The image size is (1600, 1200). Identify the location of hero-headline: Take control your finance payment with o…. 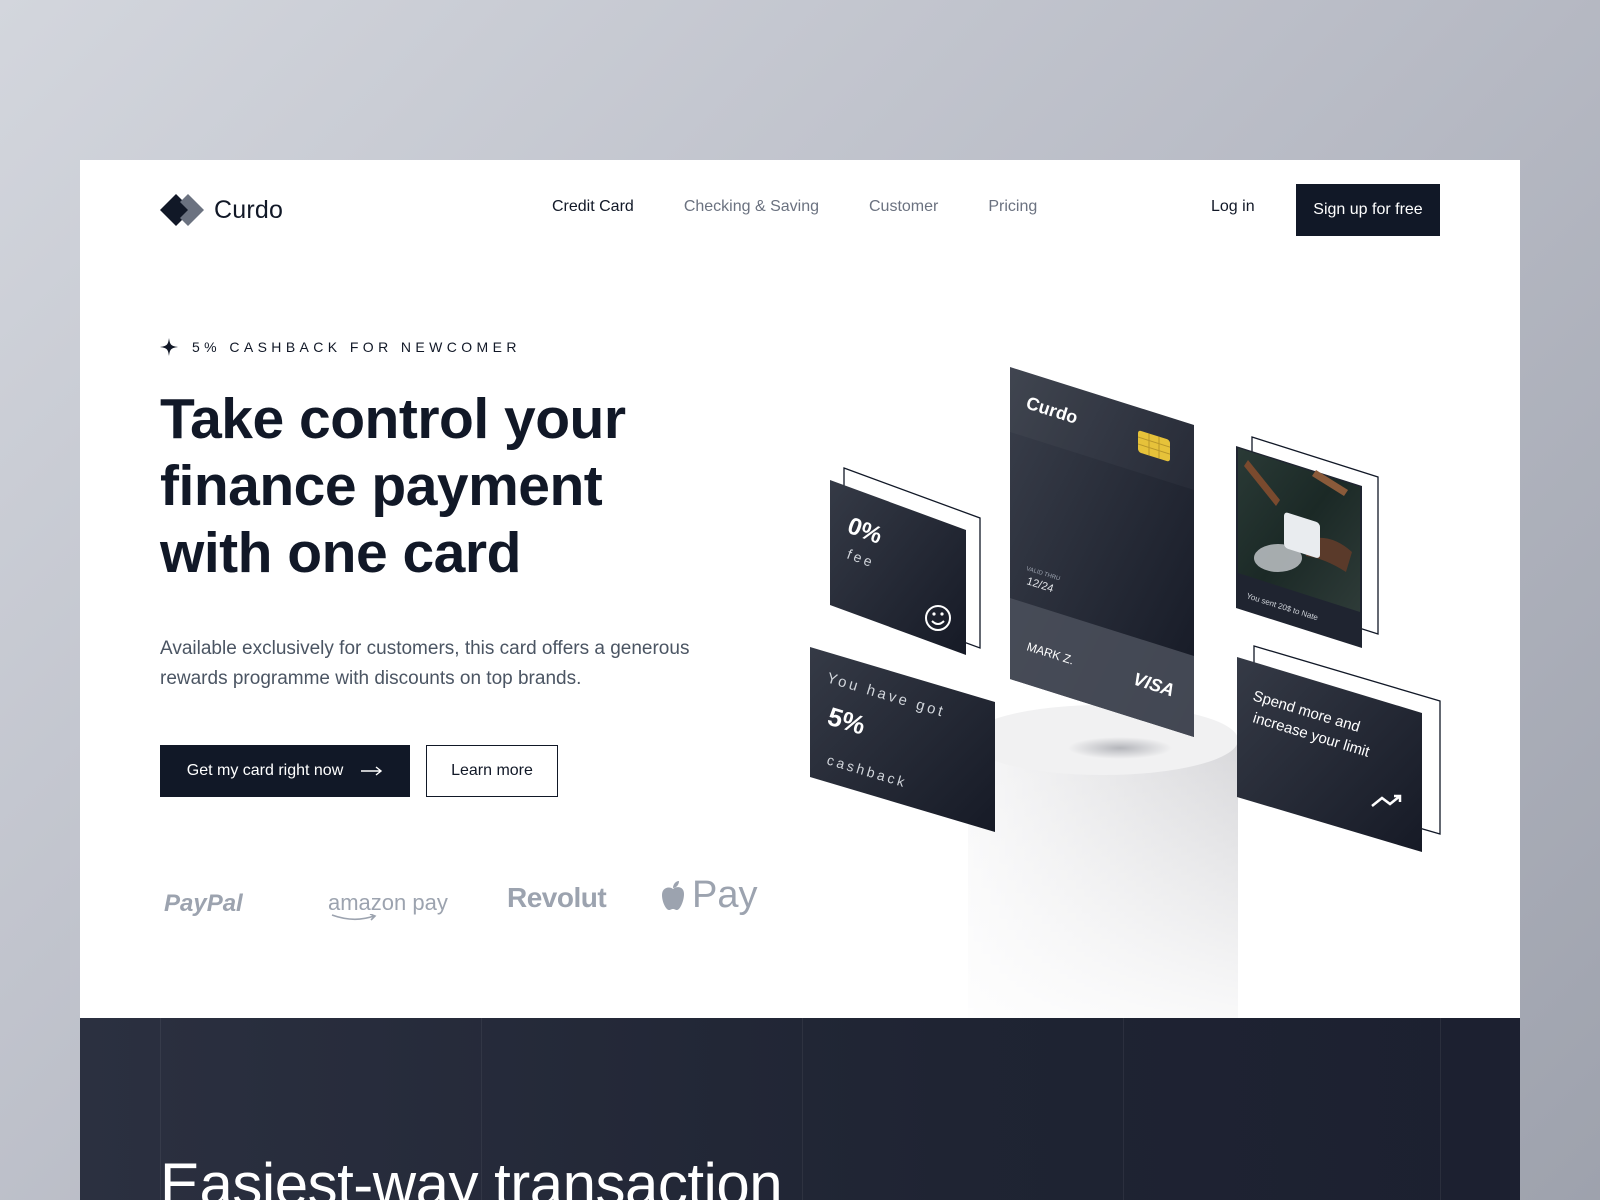
(440, 486).